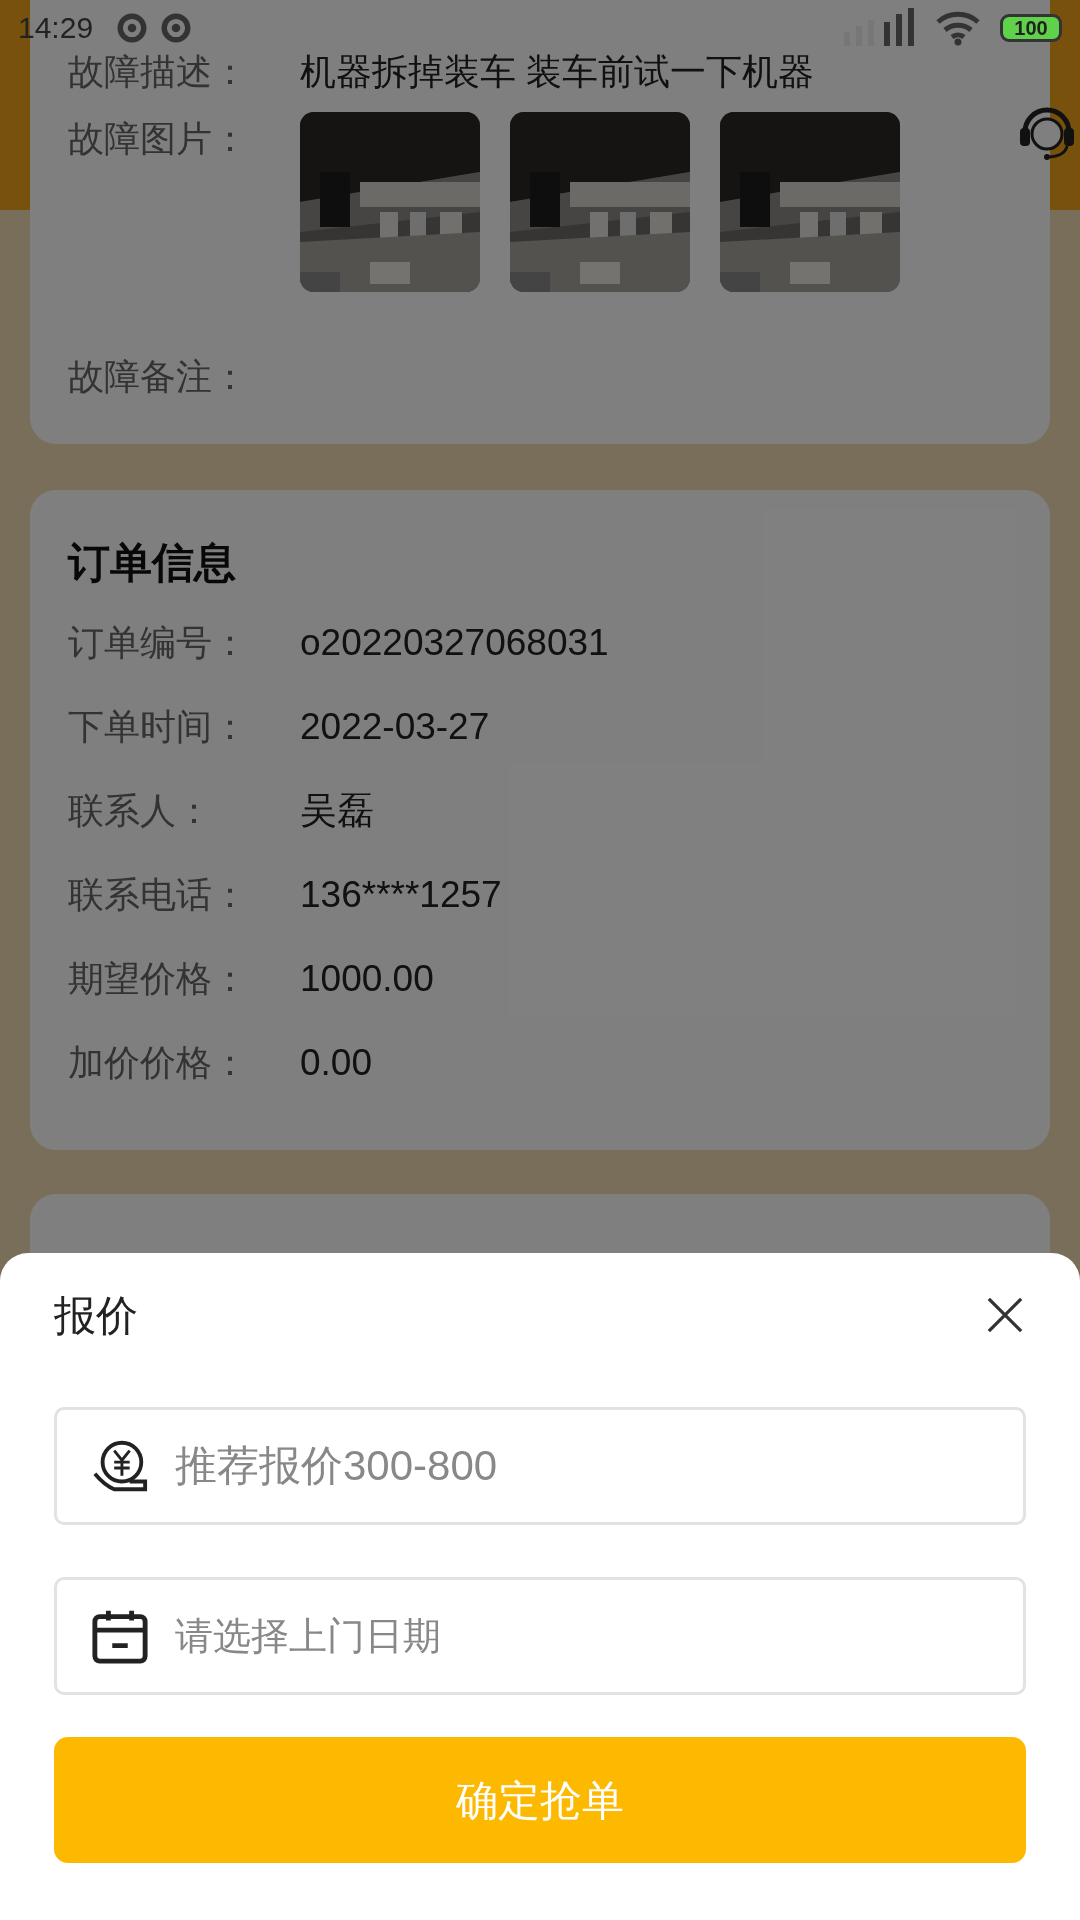  Describe the element at coordinates (540, 1636) in the screenshot. I see `input-field: 请选择上门日期` at that location.